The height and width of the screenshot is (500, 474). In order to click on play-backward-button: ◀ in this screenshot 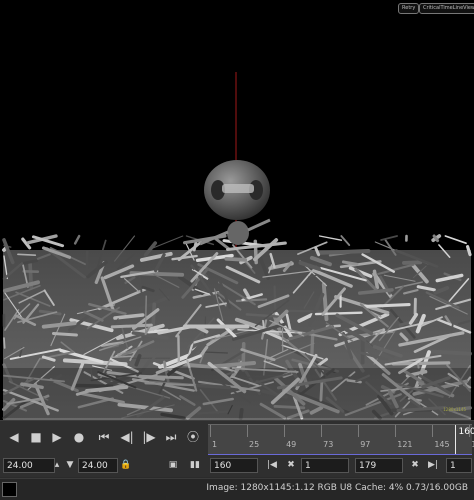, I will do `click(14, 437)`.